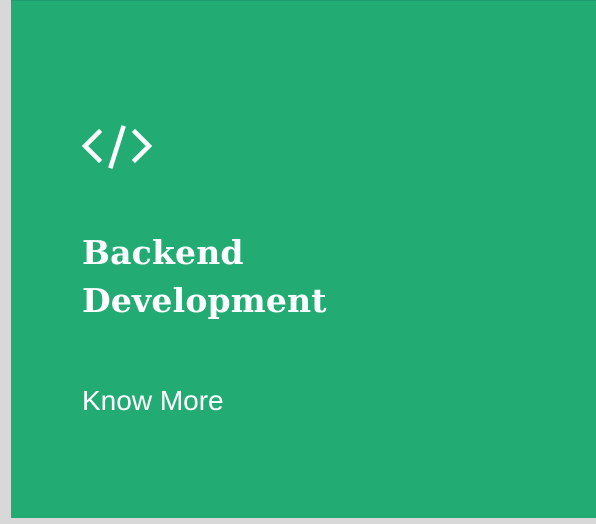  I want to click on card-title-line-1: Backend, so click(163, 252).